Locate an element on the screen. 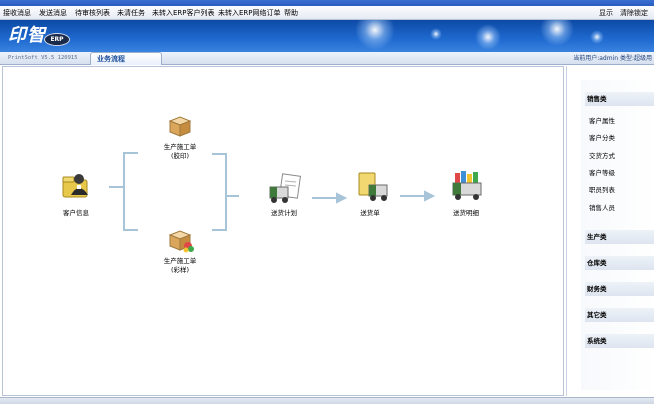 The width and height of the screenshot is (654, 404). category-header-system: 系统类 is located at coordinates (619, 341).